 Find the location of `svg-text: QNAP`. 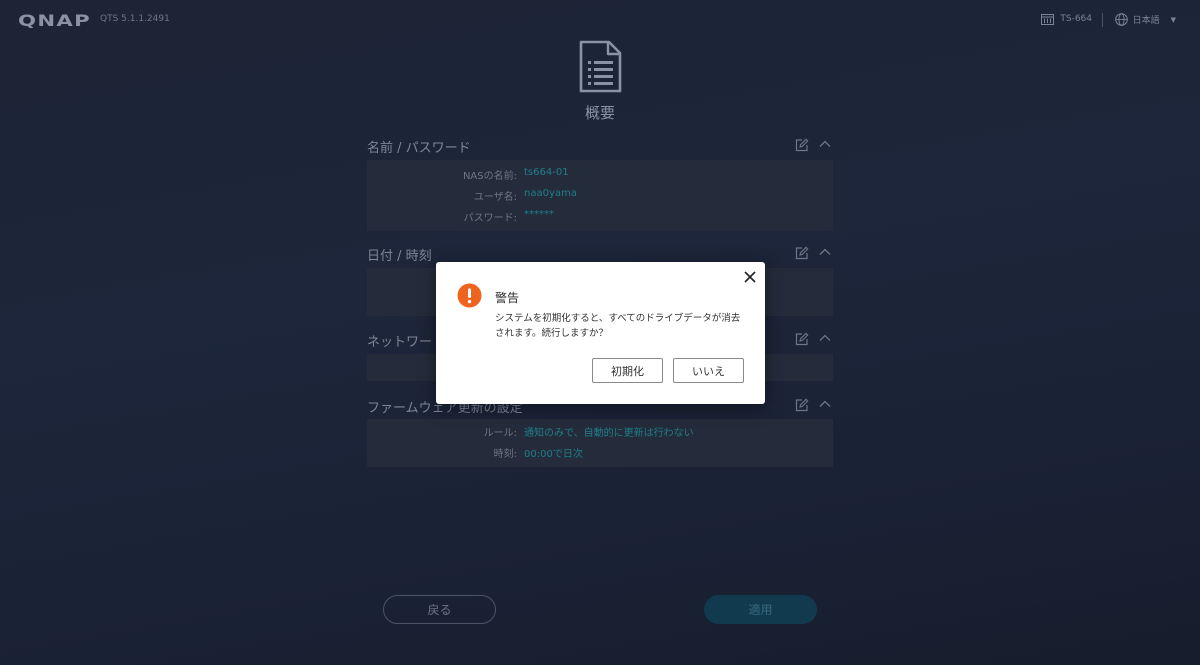

svg-text: QNAP is located at coordinates (54, 20).